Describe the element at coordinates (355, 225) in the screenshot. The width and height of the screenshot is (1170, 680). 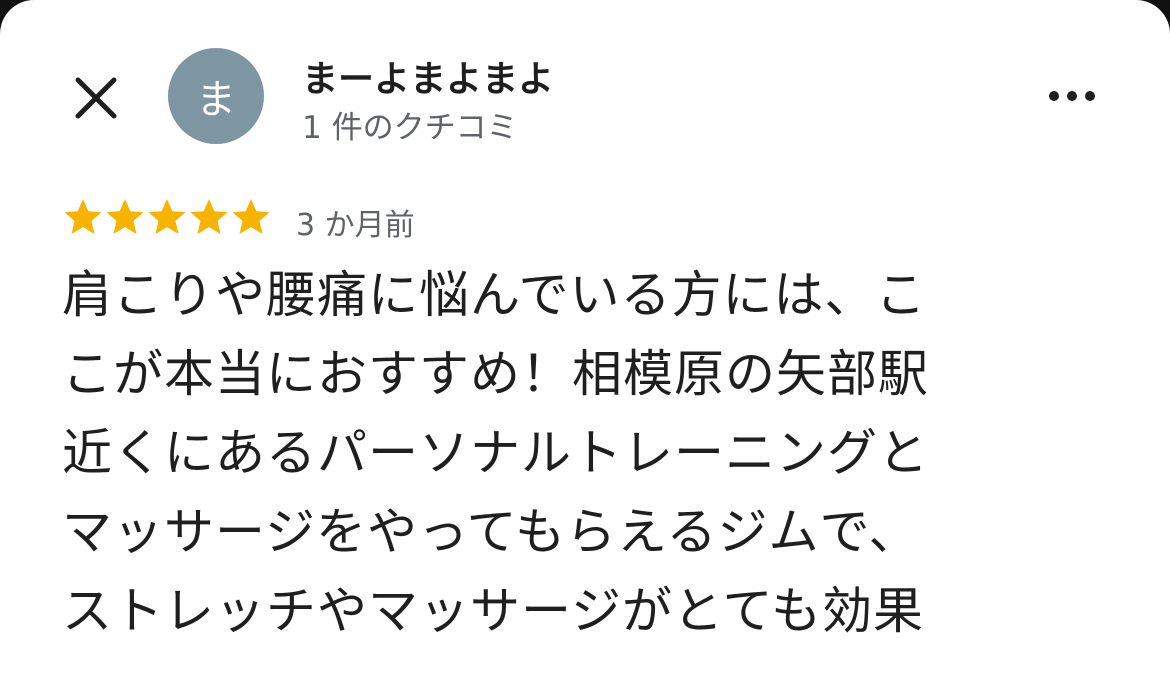
I see `review-date: 3 か月前` at that location.